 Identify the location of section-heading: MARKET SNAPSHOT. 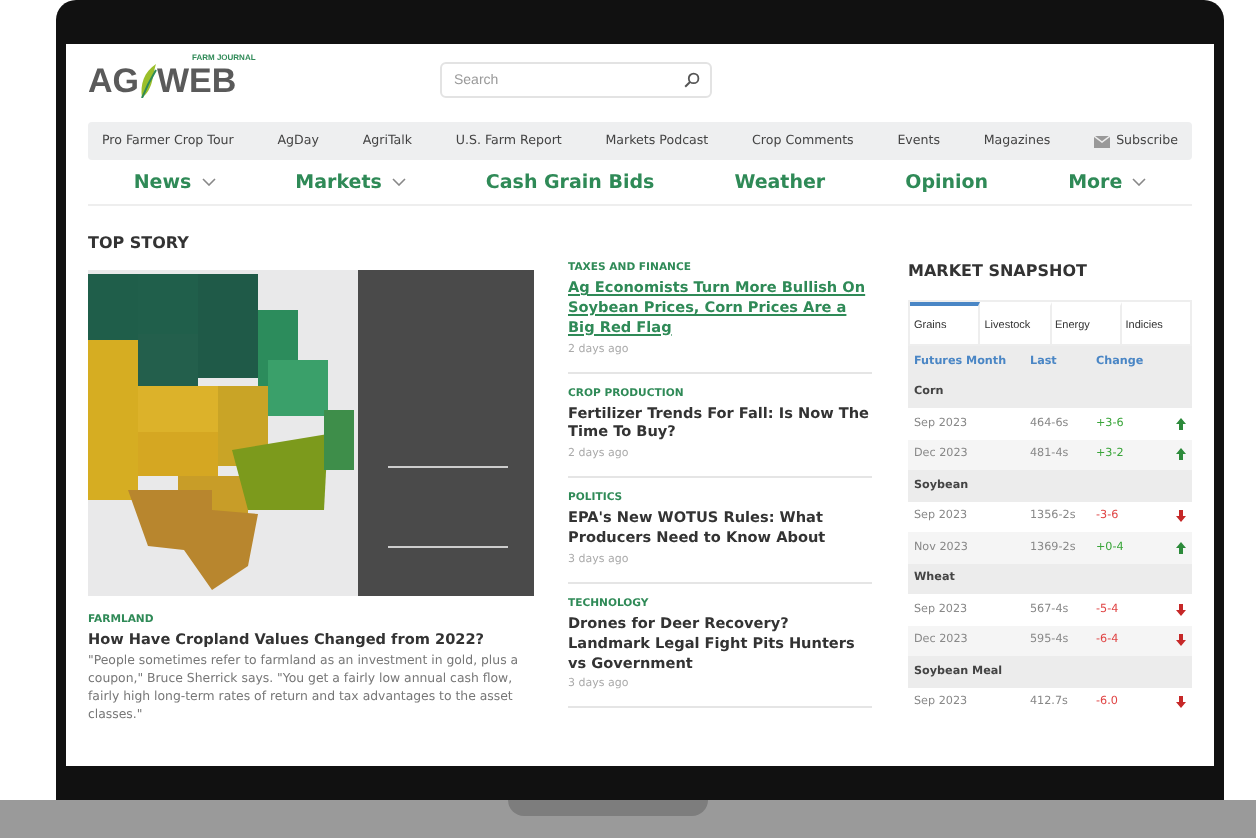
(998, 271).